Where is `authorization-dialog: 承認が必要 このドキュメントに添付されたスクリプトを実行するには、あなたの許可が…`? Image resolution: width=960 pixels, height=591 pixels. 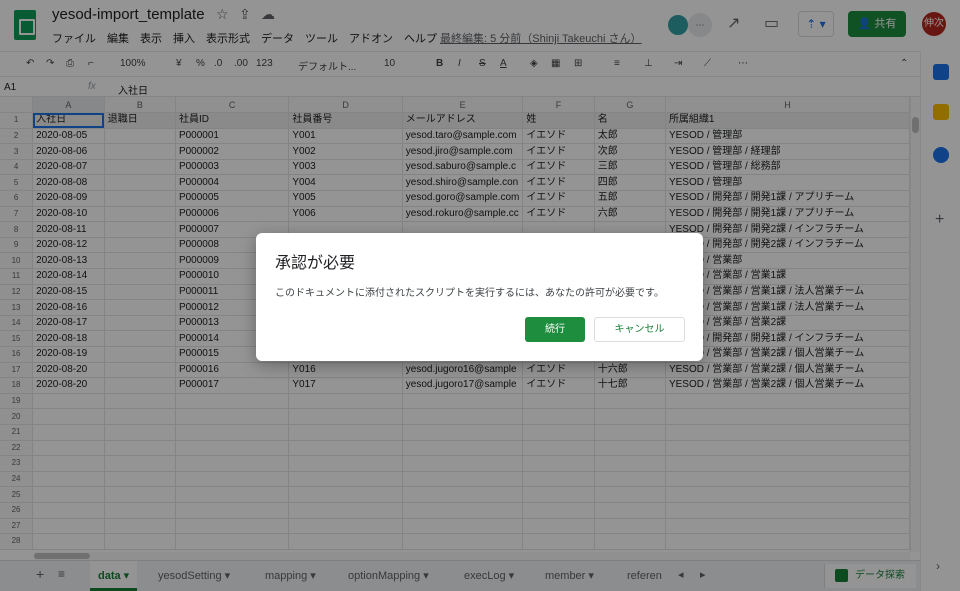 authorization-dialog: 承認が必要 このドキュメントに添付されたスクリプトを実行するには、あなたの許可が… is located at coordinates (479, 297).